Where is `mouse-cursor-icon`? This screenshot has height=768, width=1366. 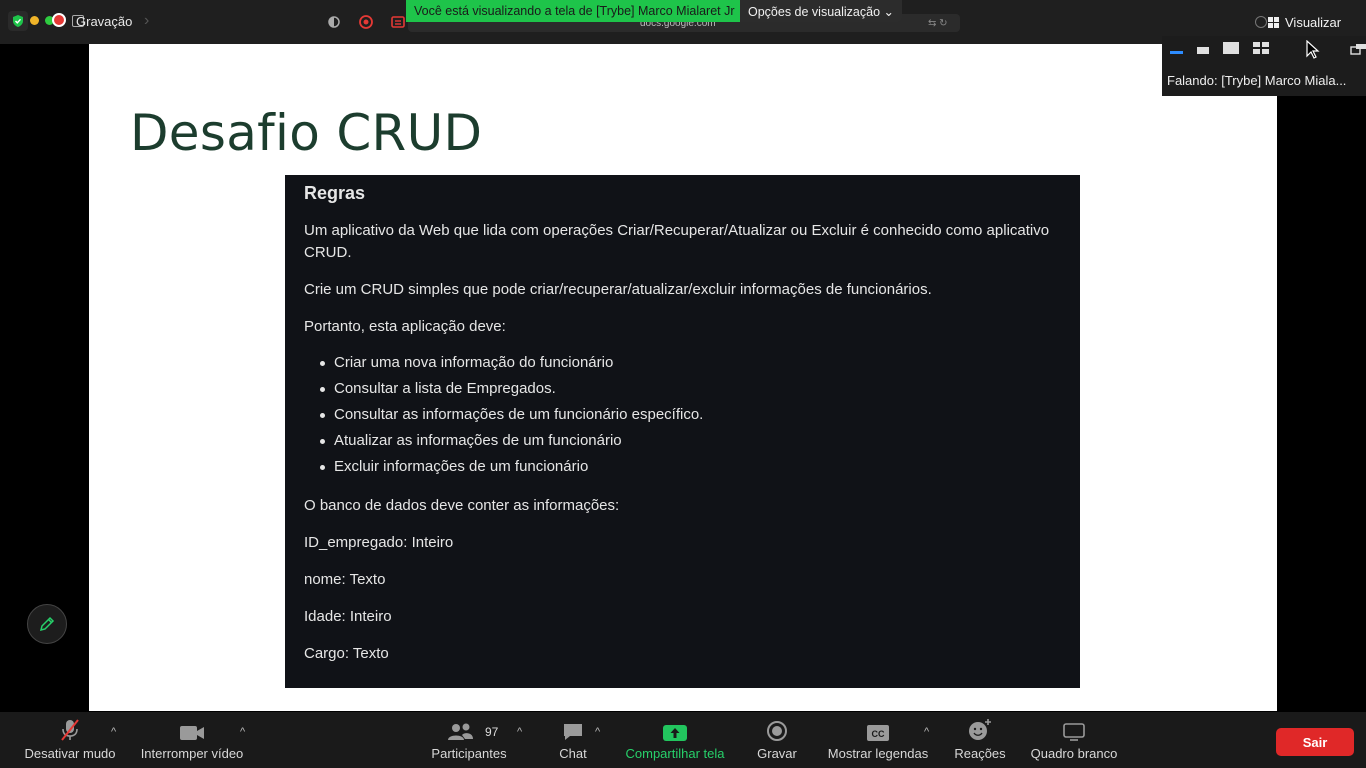 mouse-cursor-icon is located at coordinates (1313, 49).